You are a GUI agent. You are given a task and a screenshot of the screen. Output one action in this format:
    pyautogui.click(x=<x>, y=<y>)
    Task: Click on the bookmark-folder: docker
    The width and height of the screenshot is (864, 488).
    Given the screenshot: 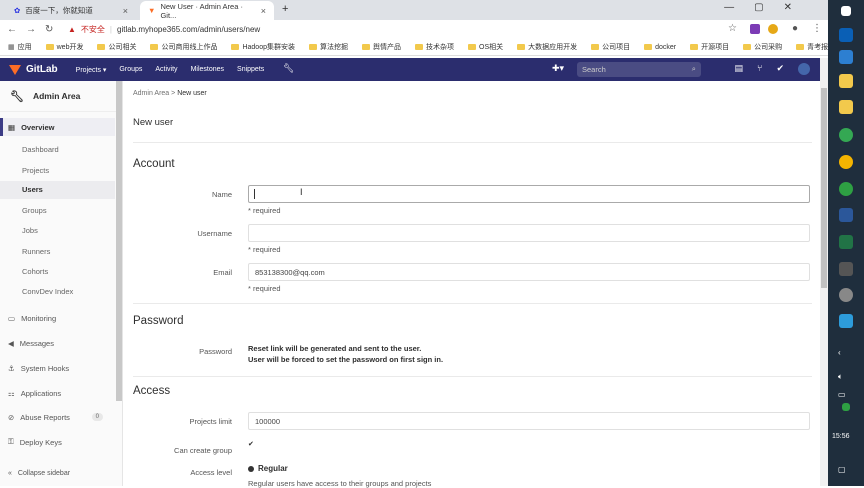 What is the action you would take?
    pyautogui.click(x=660, y=47)
    